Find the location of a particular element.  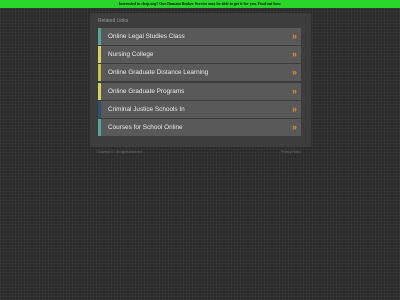

panel-title: Related Links is located at coordinates (113, 21).